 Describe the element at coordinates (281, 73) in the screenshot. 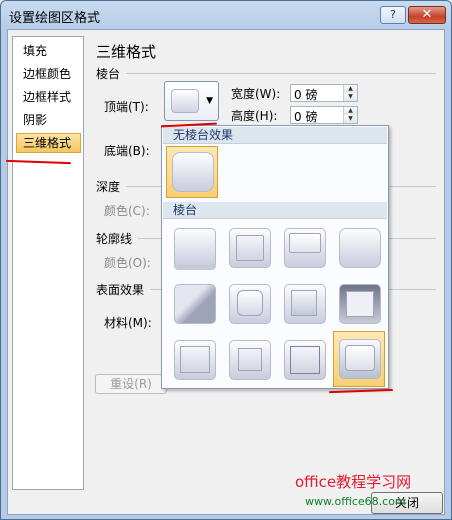

I see `bevel-group-divider` at that location.